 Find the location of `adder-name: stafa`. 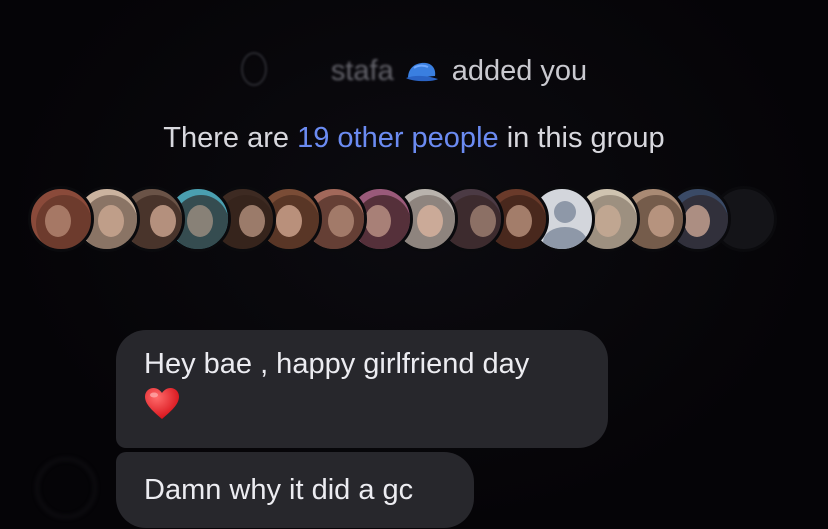

adder-name: stafa is located at coordinates (362, 71).